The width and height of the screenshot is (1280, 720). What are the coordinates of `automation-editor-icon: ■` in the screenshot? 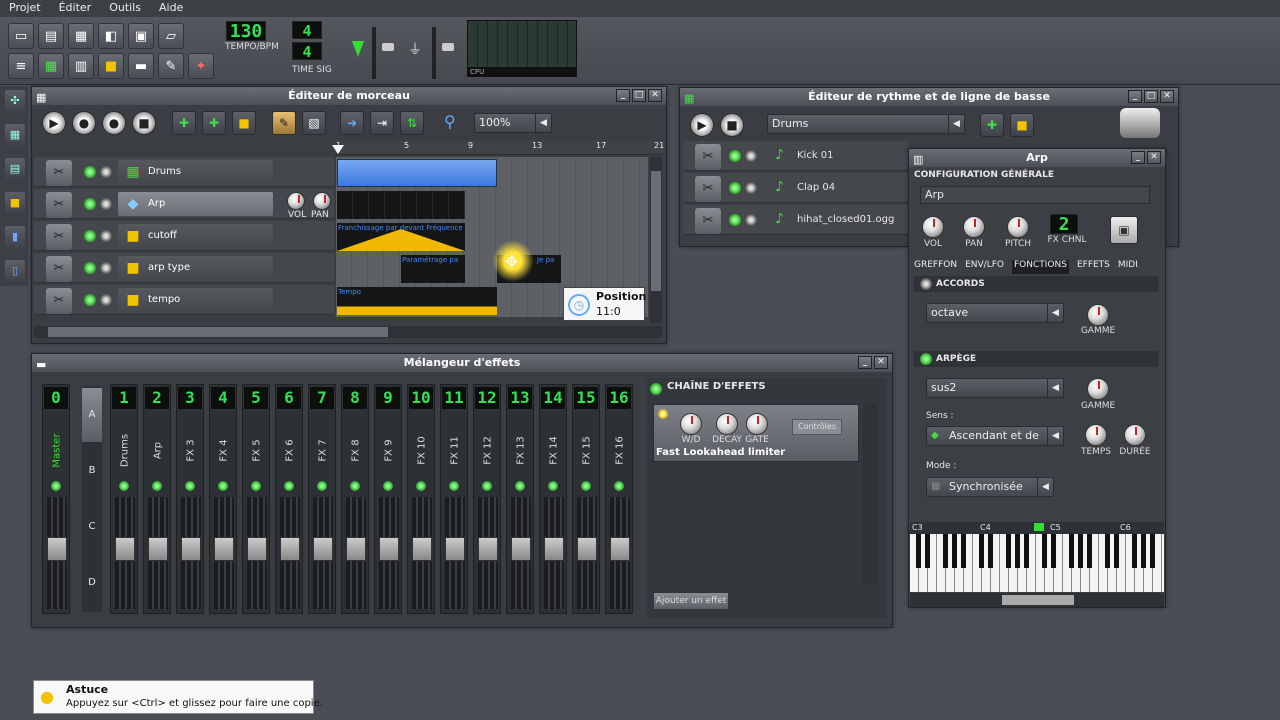 It's located at (111, 66).